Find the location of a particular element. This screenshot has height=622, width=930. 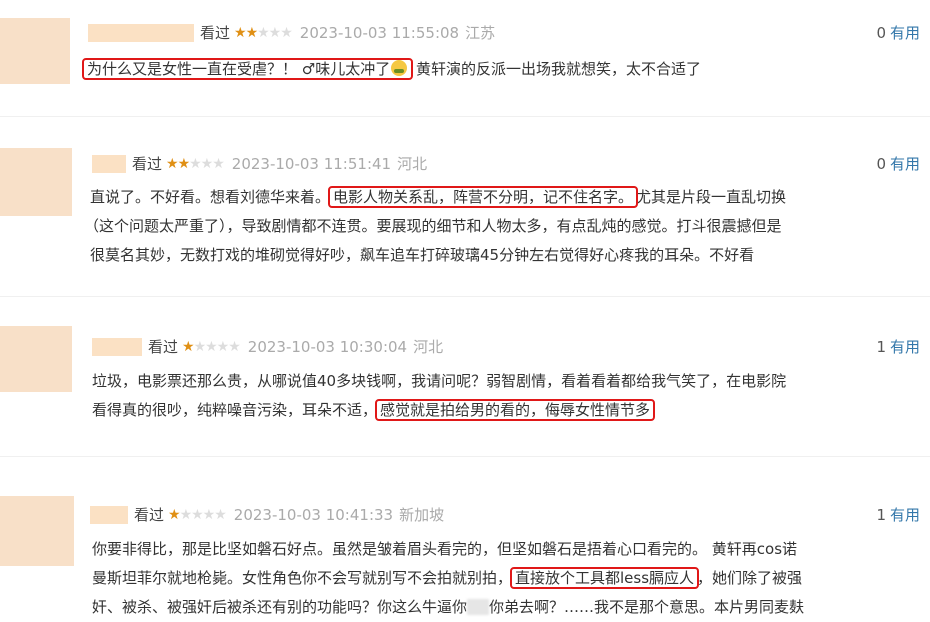

highlight-box: 直接放个工具都less膈应人 is located at coordinates (605, 578).